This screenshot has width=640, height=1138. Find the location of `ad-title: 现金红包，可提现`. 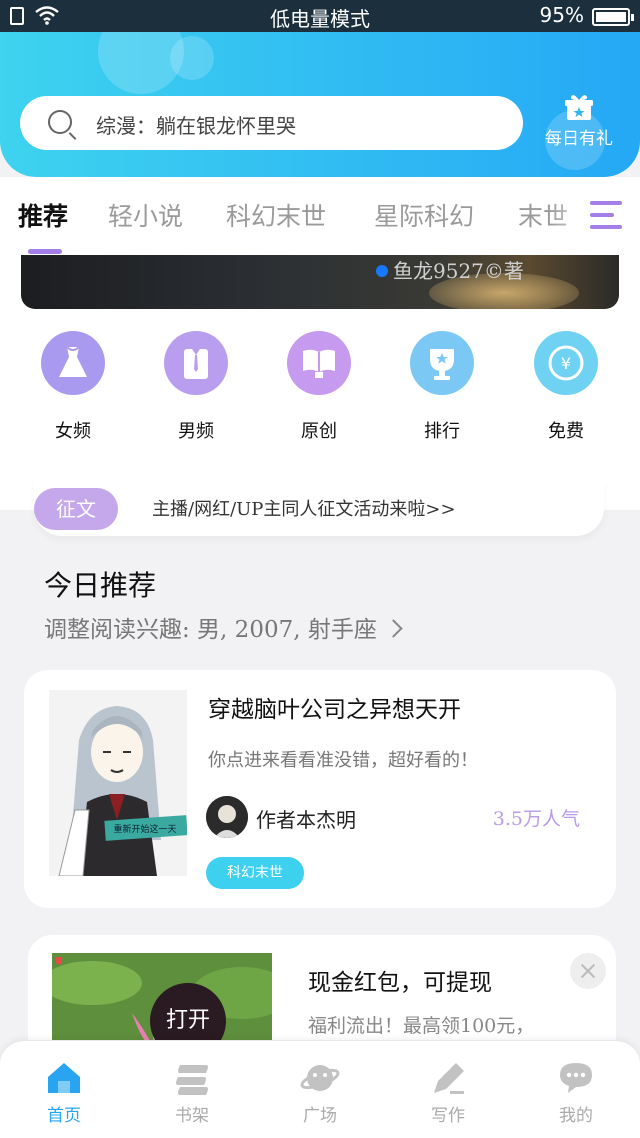

ad-title: 现金红包，可提现 is located at coordinates (400, 983).